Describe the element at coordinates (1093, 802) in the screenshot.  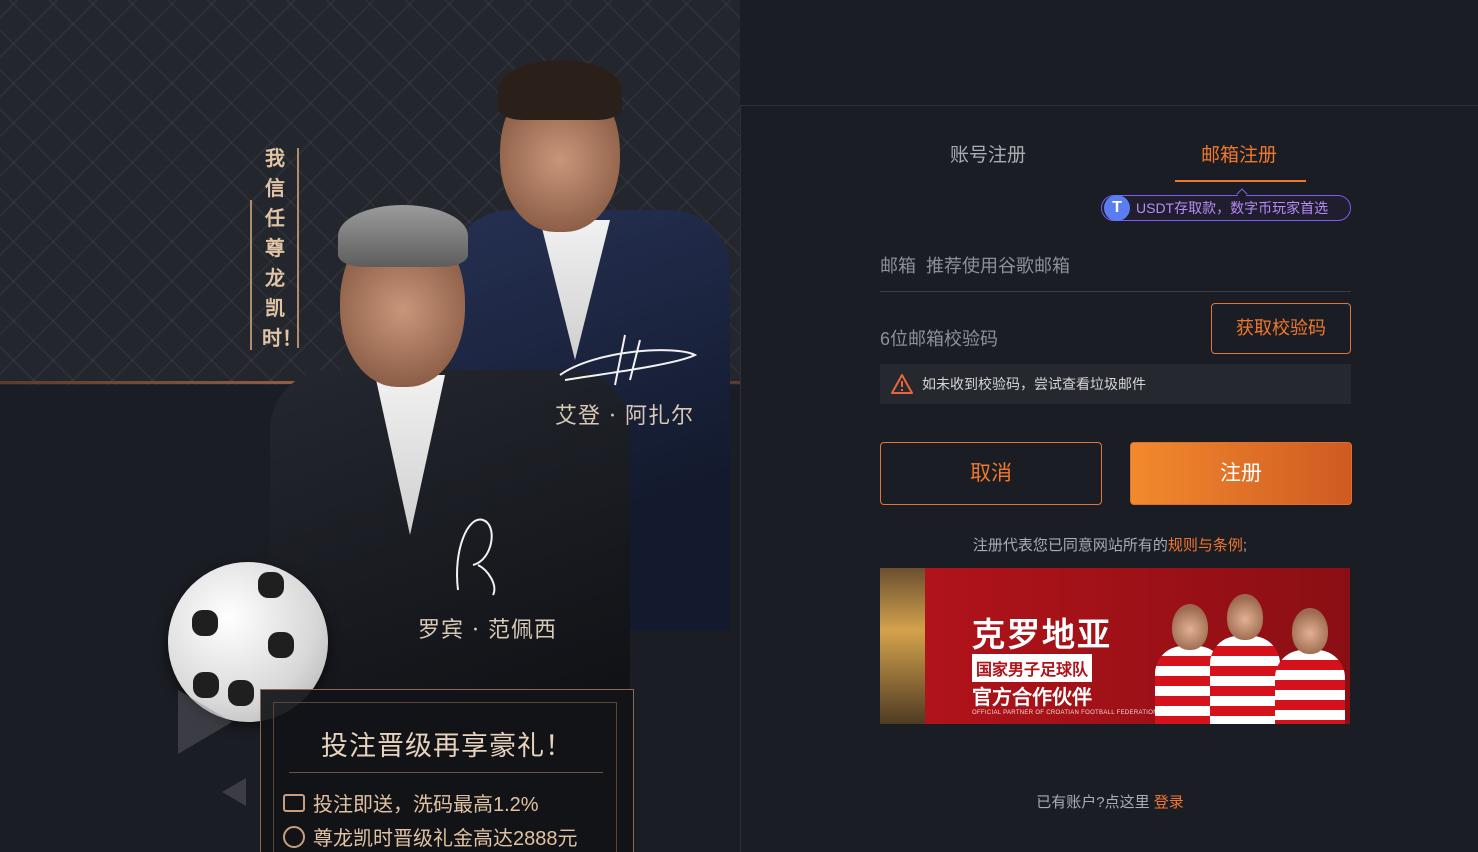
I see `login-prefix: 已有账户?点这里` at that location.